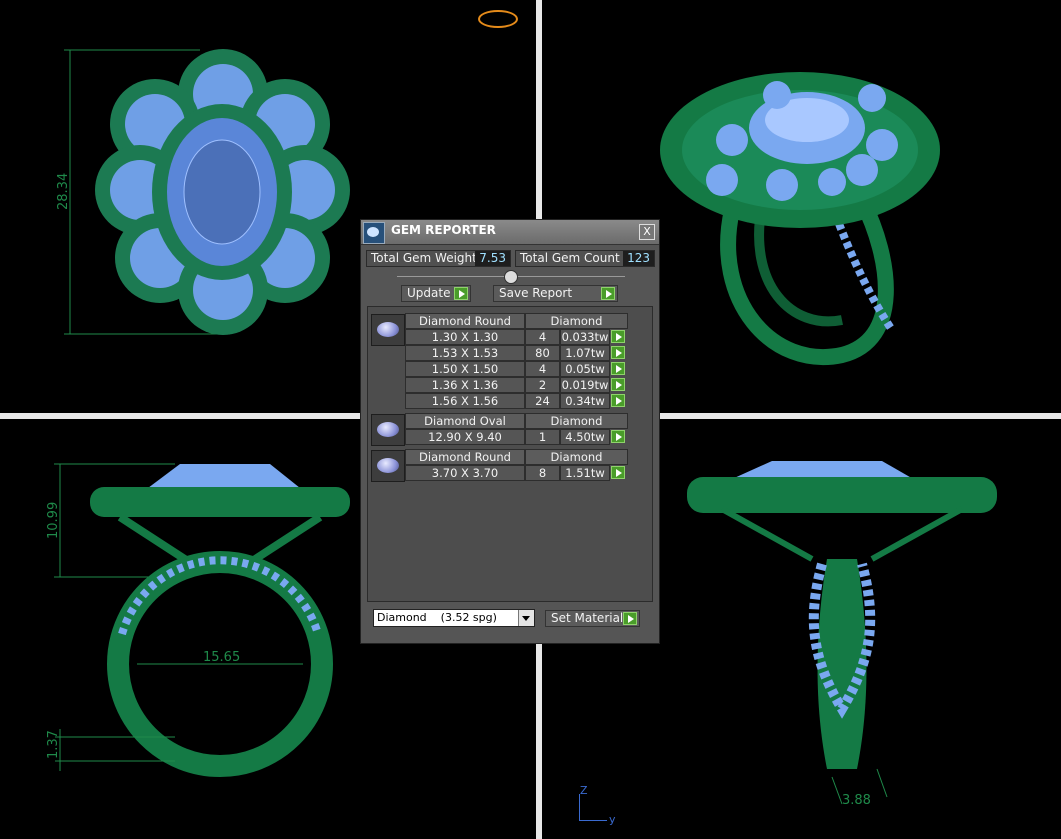  I want to click on gem-size: 1.50 X 1.50, so click(465, 369).